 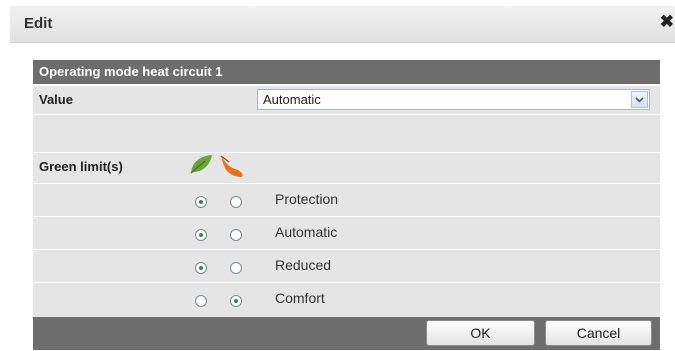 I want to click on mode-row: Automatic, so click(x=346, y=232).